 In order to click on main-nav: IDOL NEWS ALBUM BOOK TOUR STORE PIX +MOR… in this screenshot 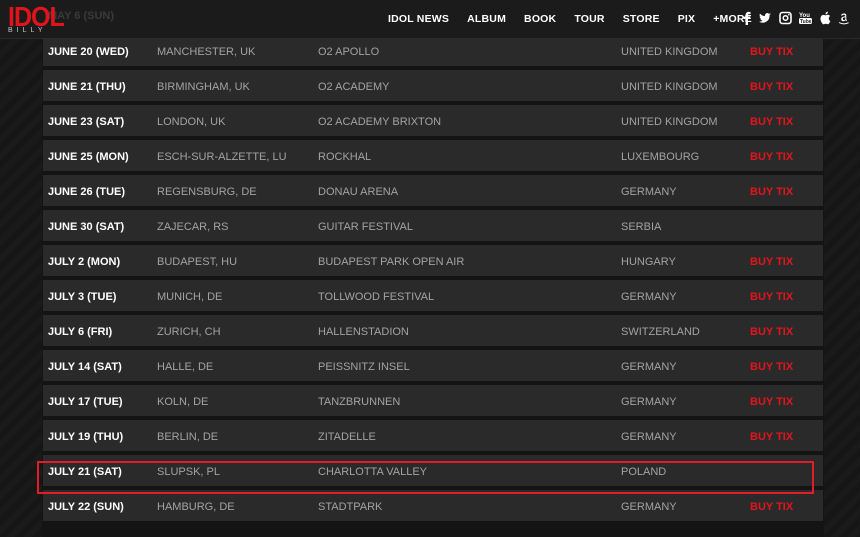, I will do `click(579, 19)`.